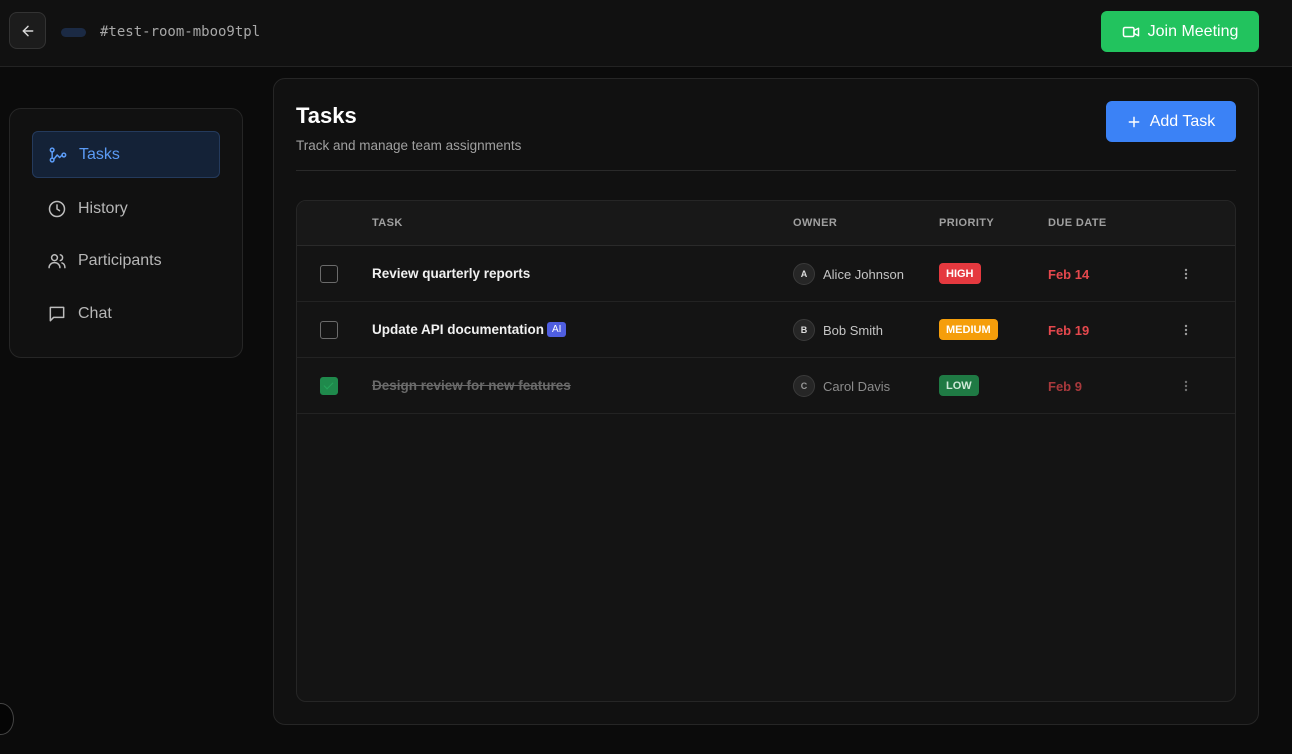  Describe the element at coordinates (126, 154) in the screenshot. I see `sidebar-item-tasks: Tasks` at that location.